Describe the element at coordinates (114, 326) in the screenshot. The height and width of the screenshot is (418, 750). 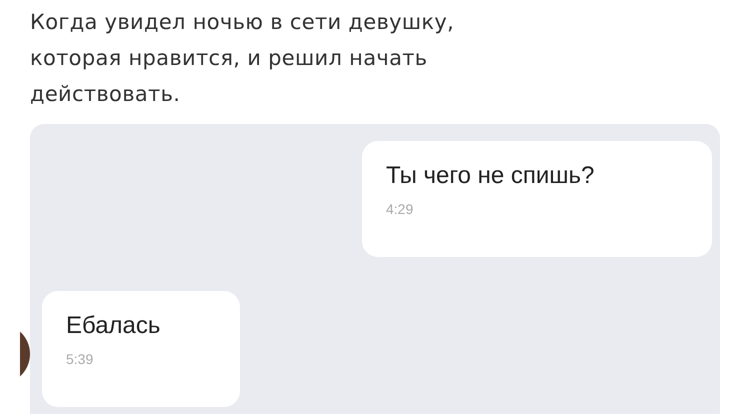
I see `message-text: Ебалась` at that location.